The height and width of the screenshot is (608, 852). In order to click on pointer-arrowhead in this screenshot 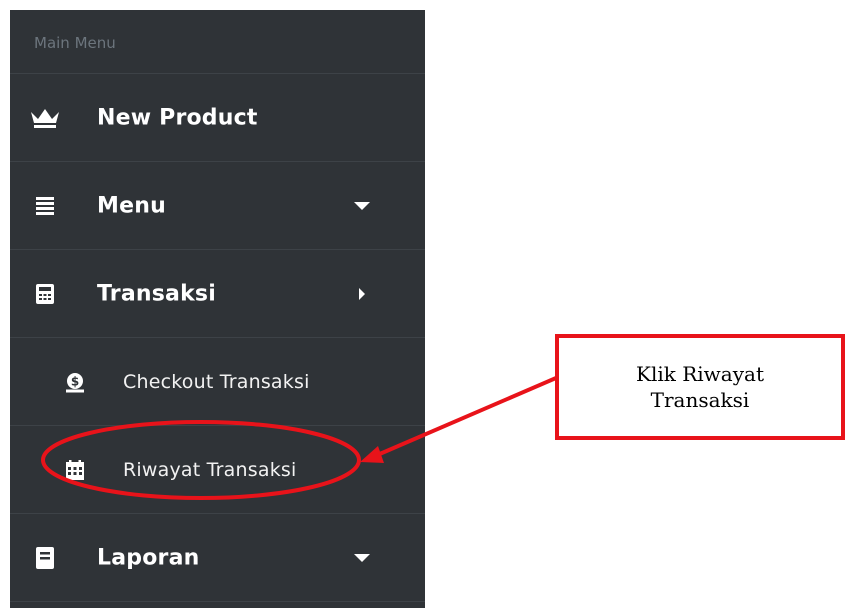, I will do `click(372, 454)`.